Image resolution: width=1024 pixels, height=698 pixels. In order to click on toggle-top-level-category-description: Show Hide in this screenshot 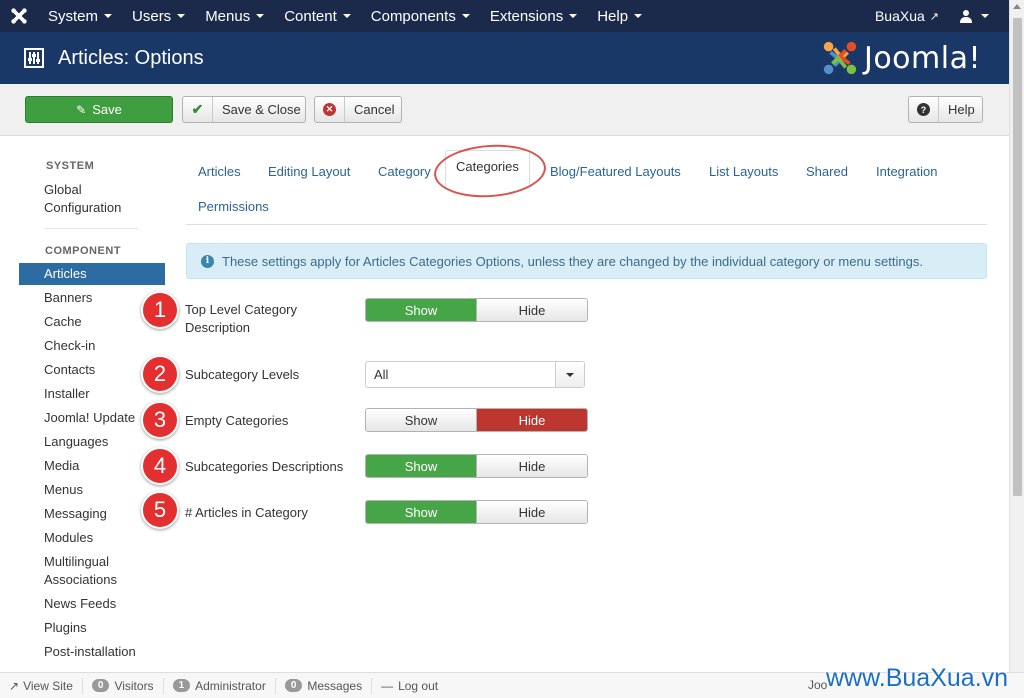, I will do `click(476, 310)`.